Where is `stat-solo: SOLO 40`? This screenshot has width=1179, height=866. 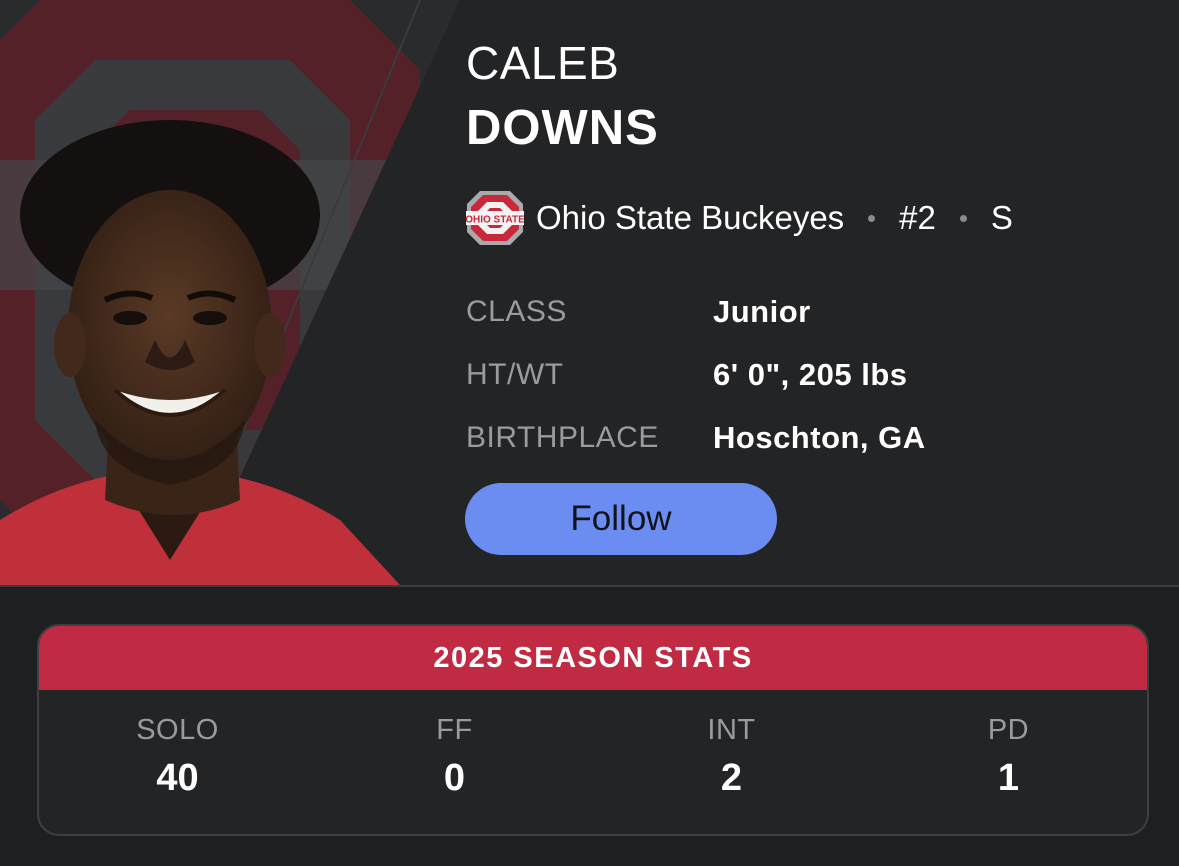 stat-solo: SOLO 40 is located at coordinates (177, 762).